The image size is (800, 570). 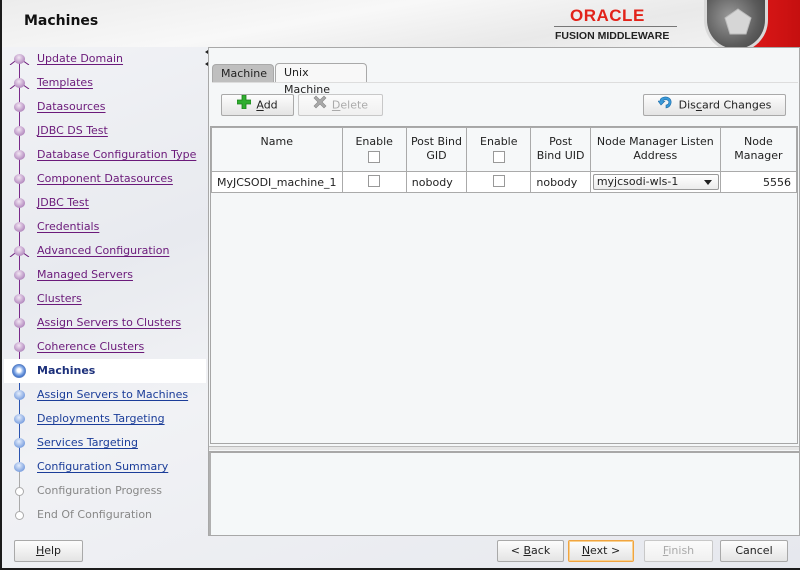 I want to click on oracle-logo: ORACLE FUSION MIDDLEWARE, so click(x=617, y=24).